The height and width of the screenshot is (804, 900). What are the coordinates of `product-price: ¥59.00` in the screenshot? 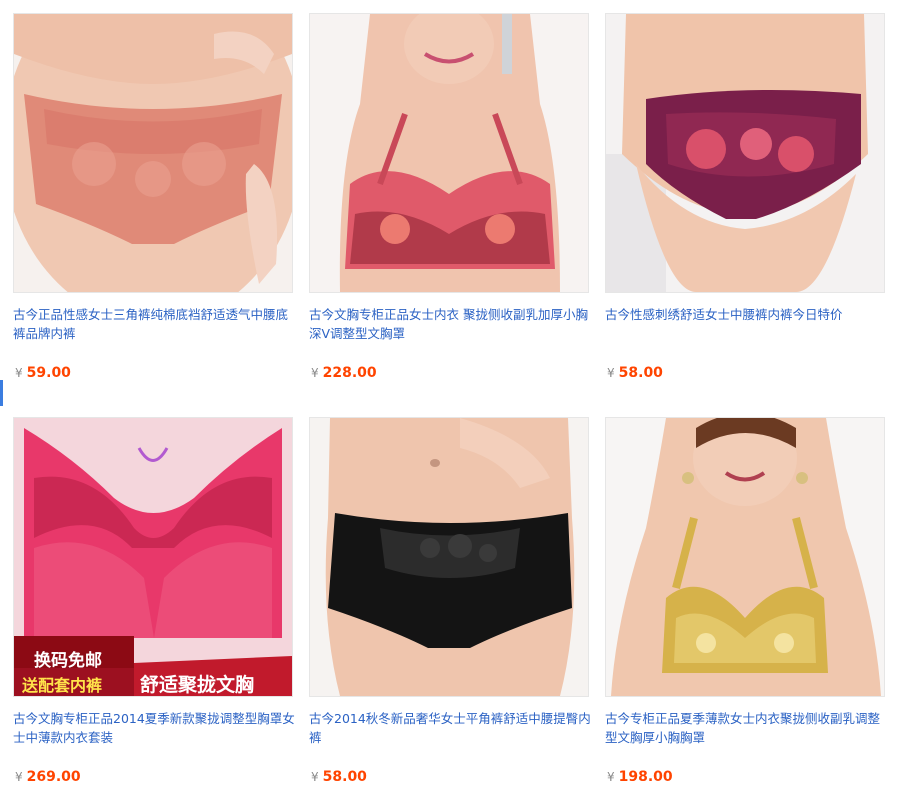 It's located at (43, 373).